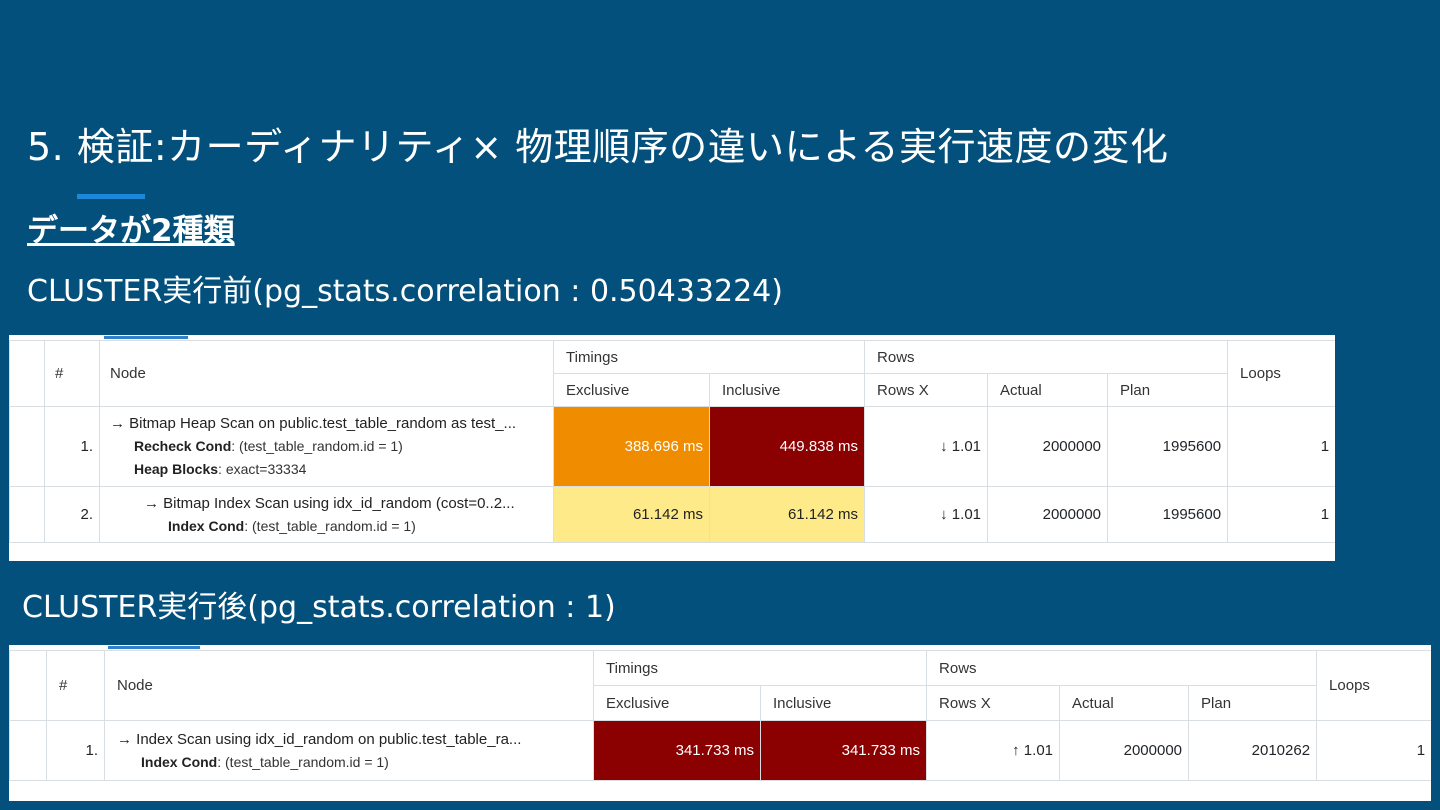  Describe the element at coordinates (319, 607) in the screenshot. I see `caption-after-cluster: CLUSTER実行後(pg_stats.correlation : 1)` at that location.